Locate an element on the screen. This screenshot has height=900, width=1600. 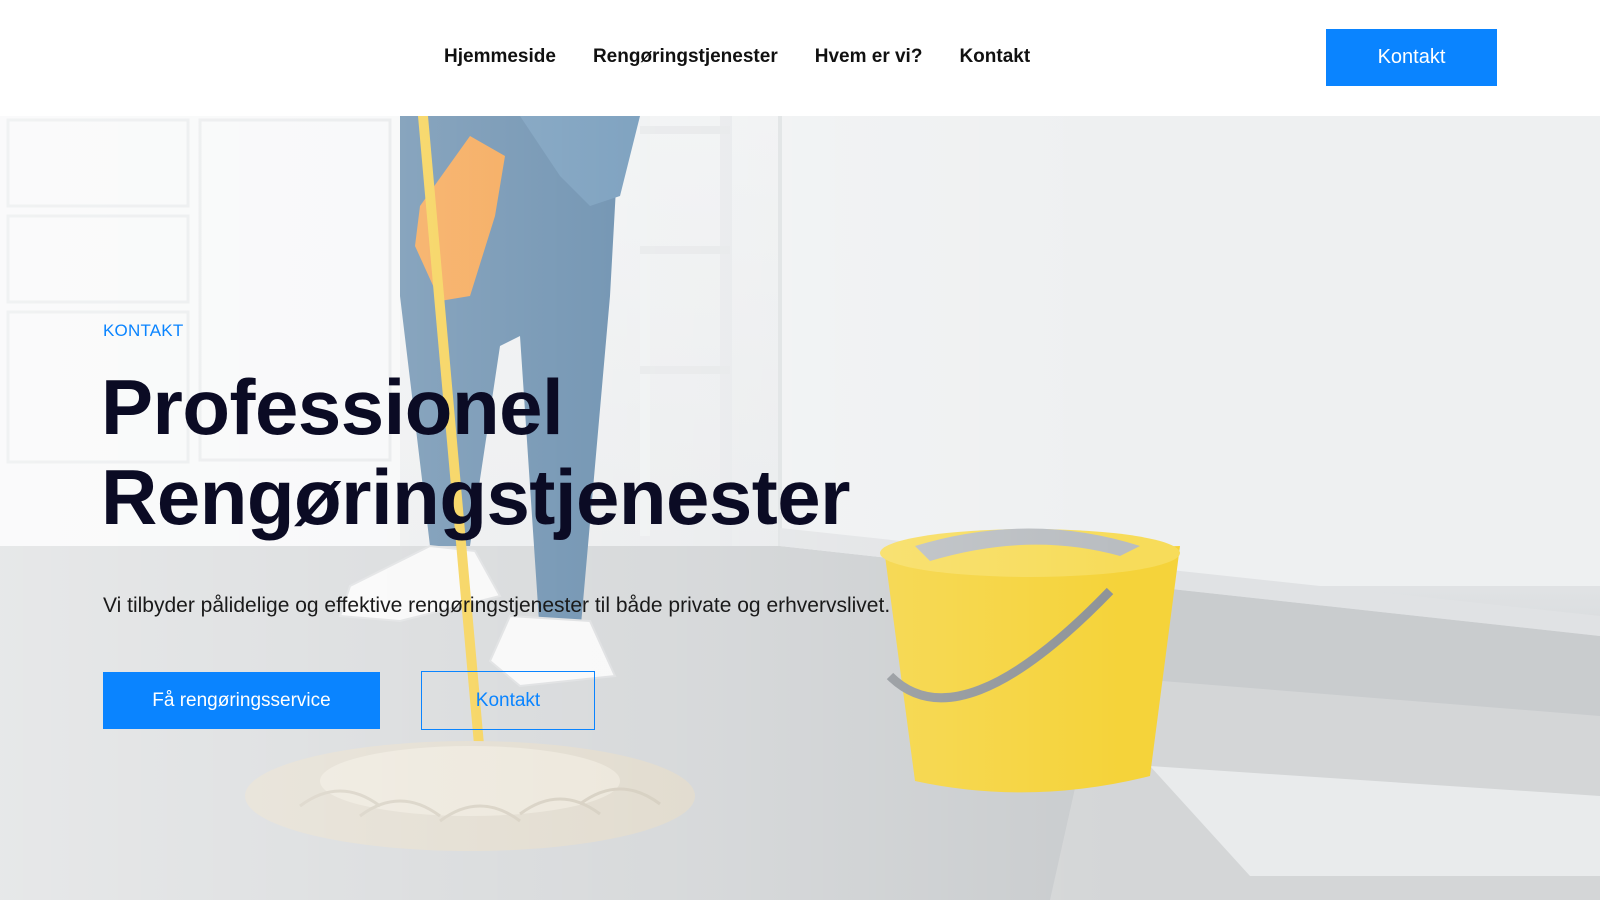
nav-item-hvem-er-vi: Hvem er vi? is located at coordinates (869, 57).